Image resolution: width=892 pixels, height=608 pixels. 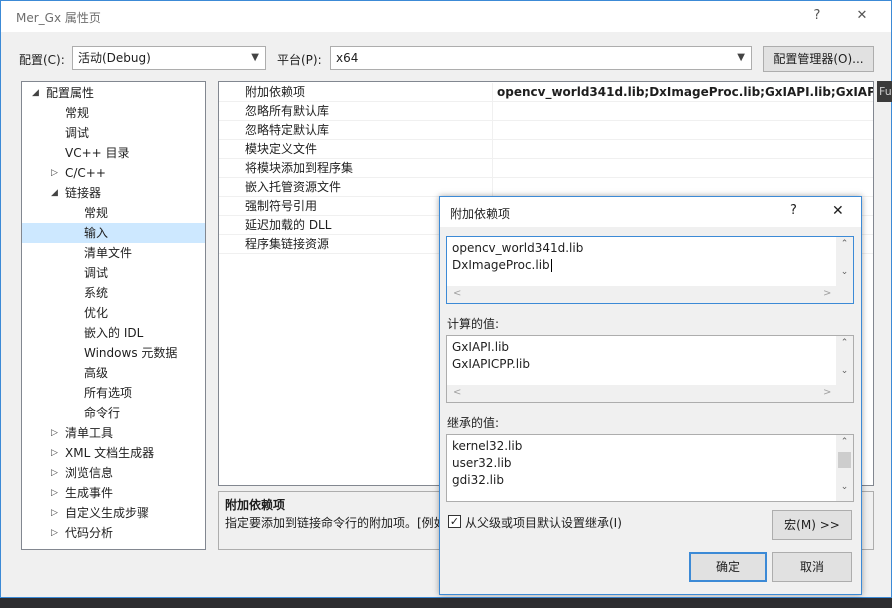 I want to click on tree-item: 输入, so click(x=113, y=233).